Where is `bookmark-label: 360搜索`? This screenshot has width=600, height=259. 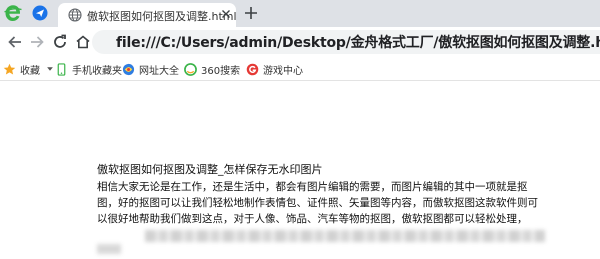 bookmark-label: 360搜索 is located at coordinates (221, 71).